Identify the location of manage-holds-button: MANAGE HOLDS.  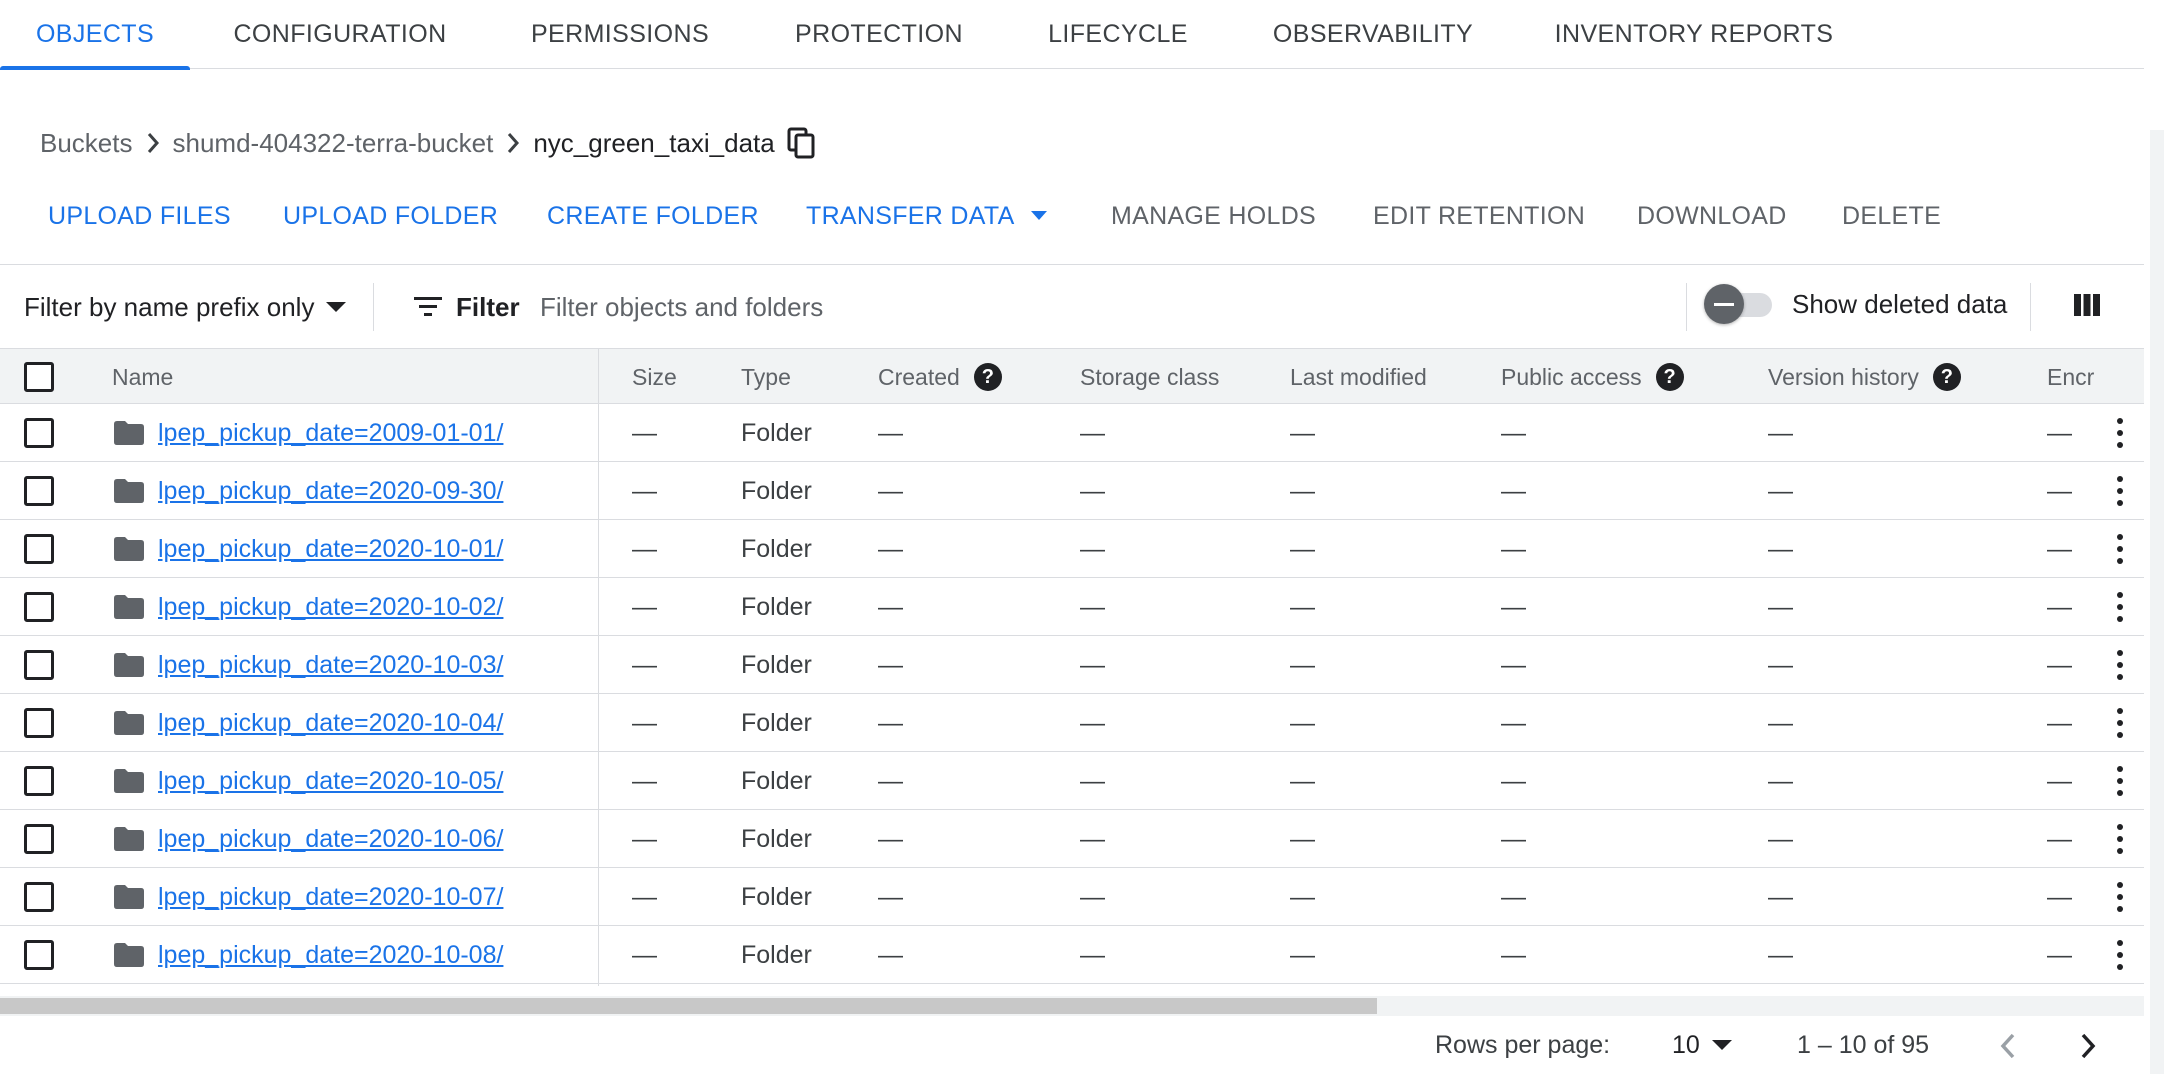
(1213, 216).